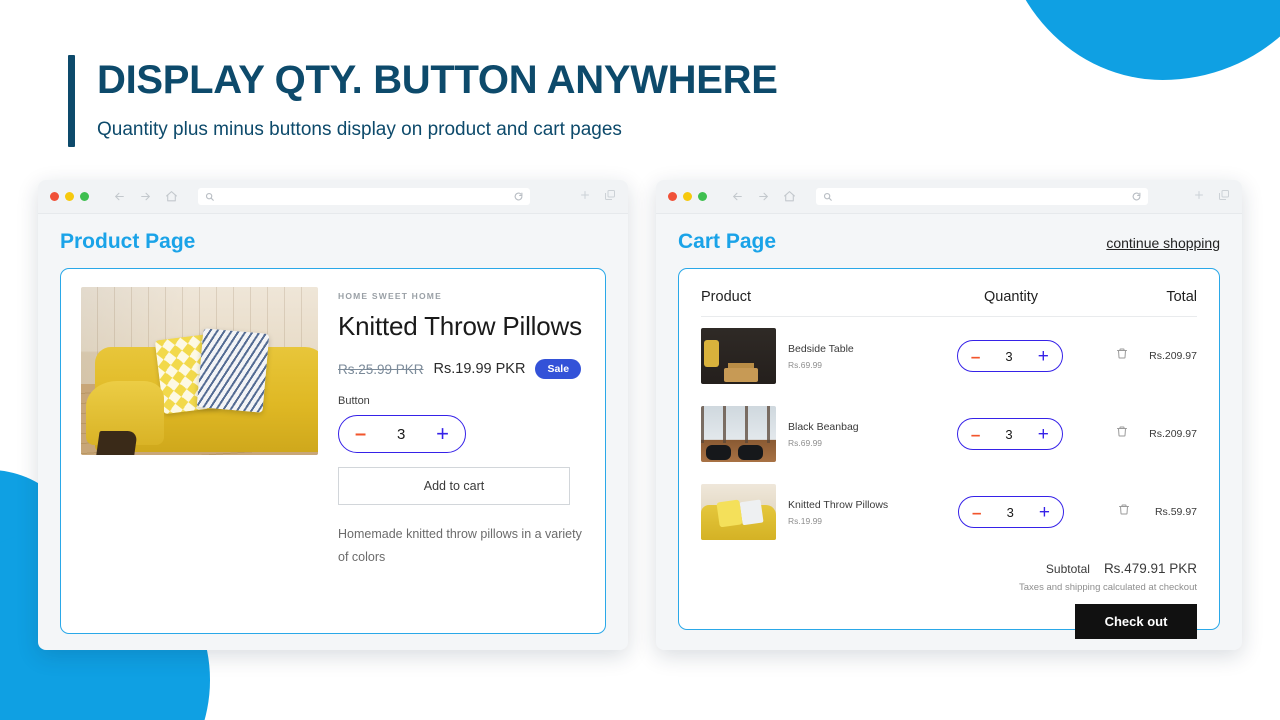  What do you see at coordinates (738, 512) in the screenshot?
I see `knitted-throw-pillows-thumbnail` at bounding box center [738, 512].